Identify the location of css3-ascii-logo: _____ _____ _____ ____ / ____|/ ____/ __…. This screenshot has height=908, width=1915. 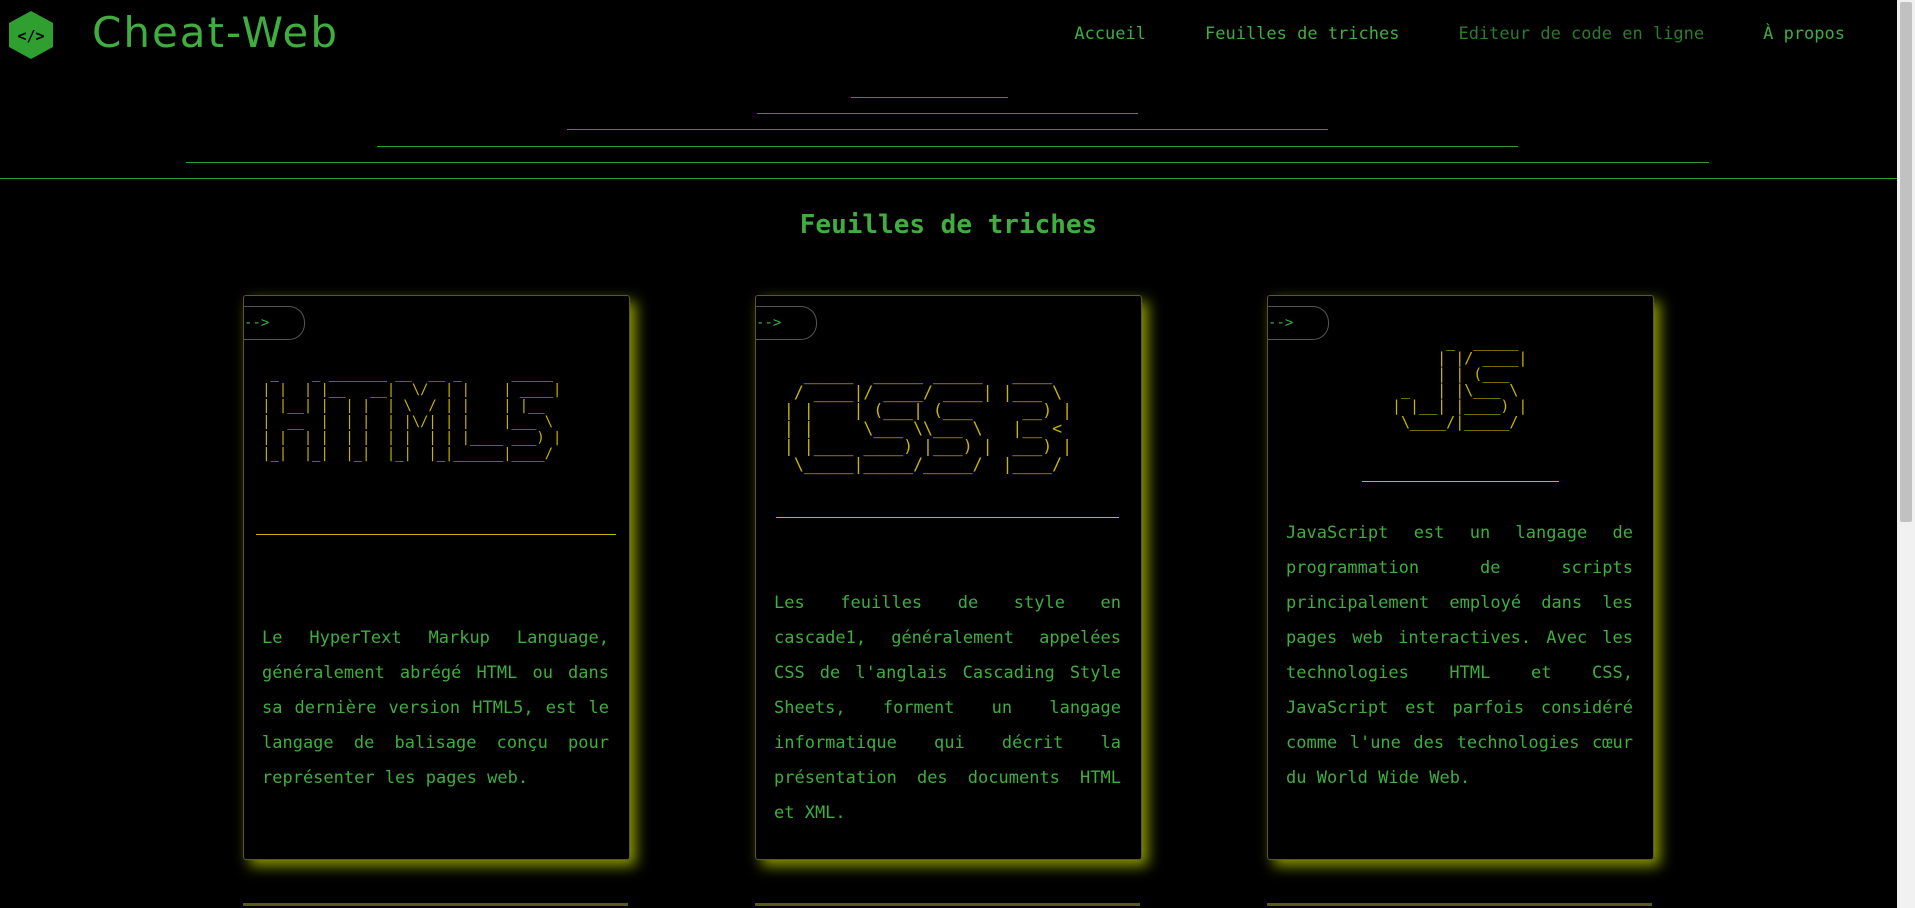
(928, 419).